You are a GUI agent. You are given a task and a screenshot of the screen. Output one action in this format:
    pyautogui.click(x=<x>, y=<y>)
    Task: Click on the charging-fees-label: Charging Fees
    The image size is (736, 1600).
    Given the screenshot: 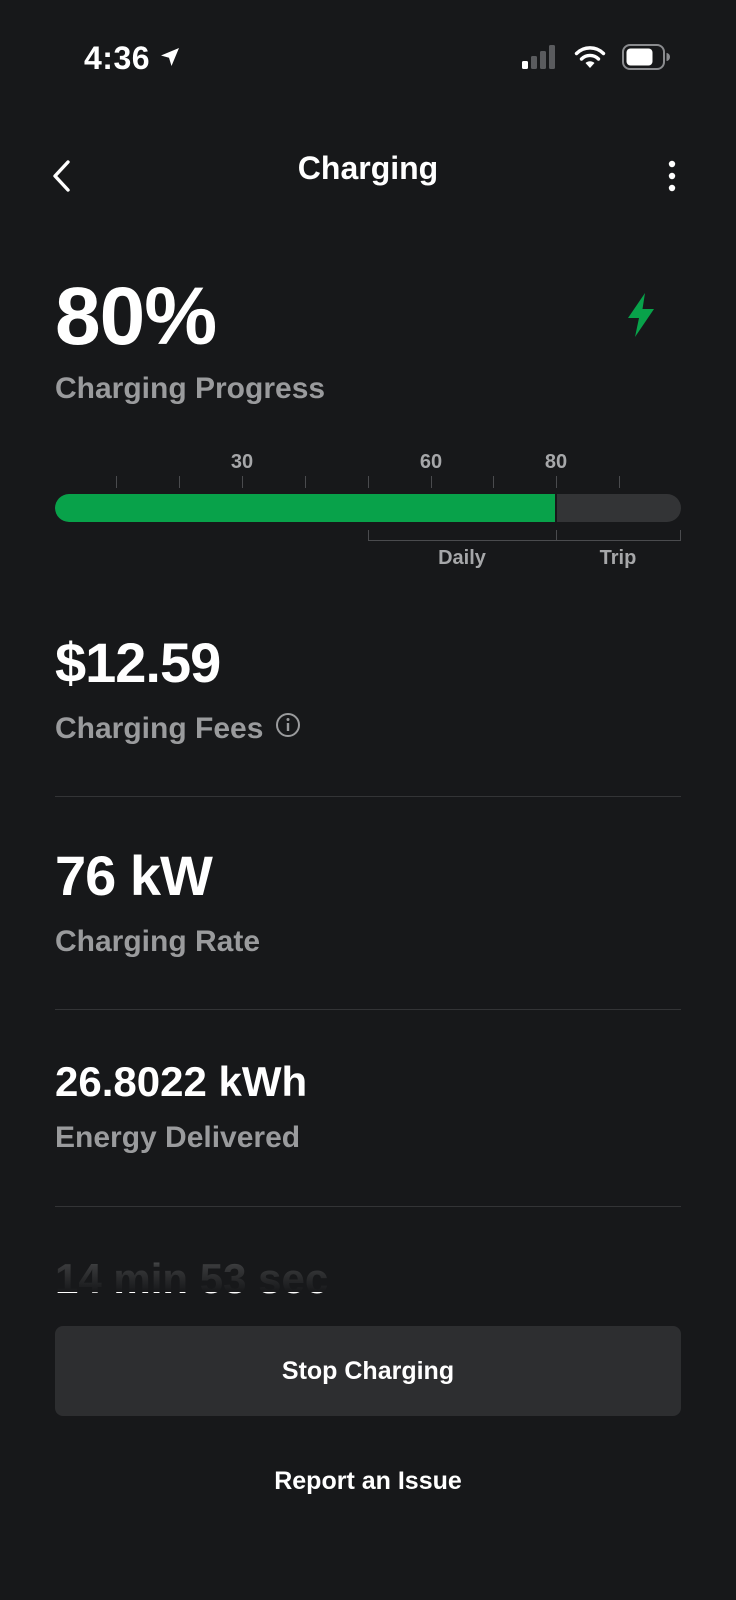 What is the action you would take?
    pyautogui.click(x=159, y=728)
    